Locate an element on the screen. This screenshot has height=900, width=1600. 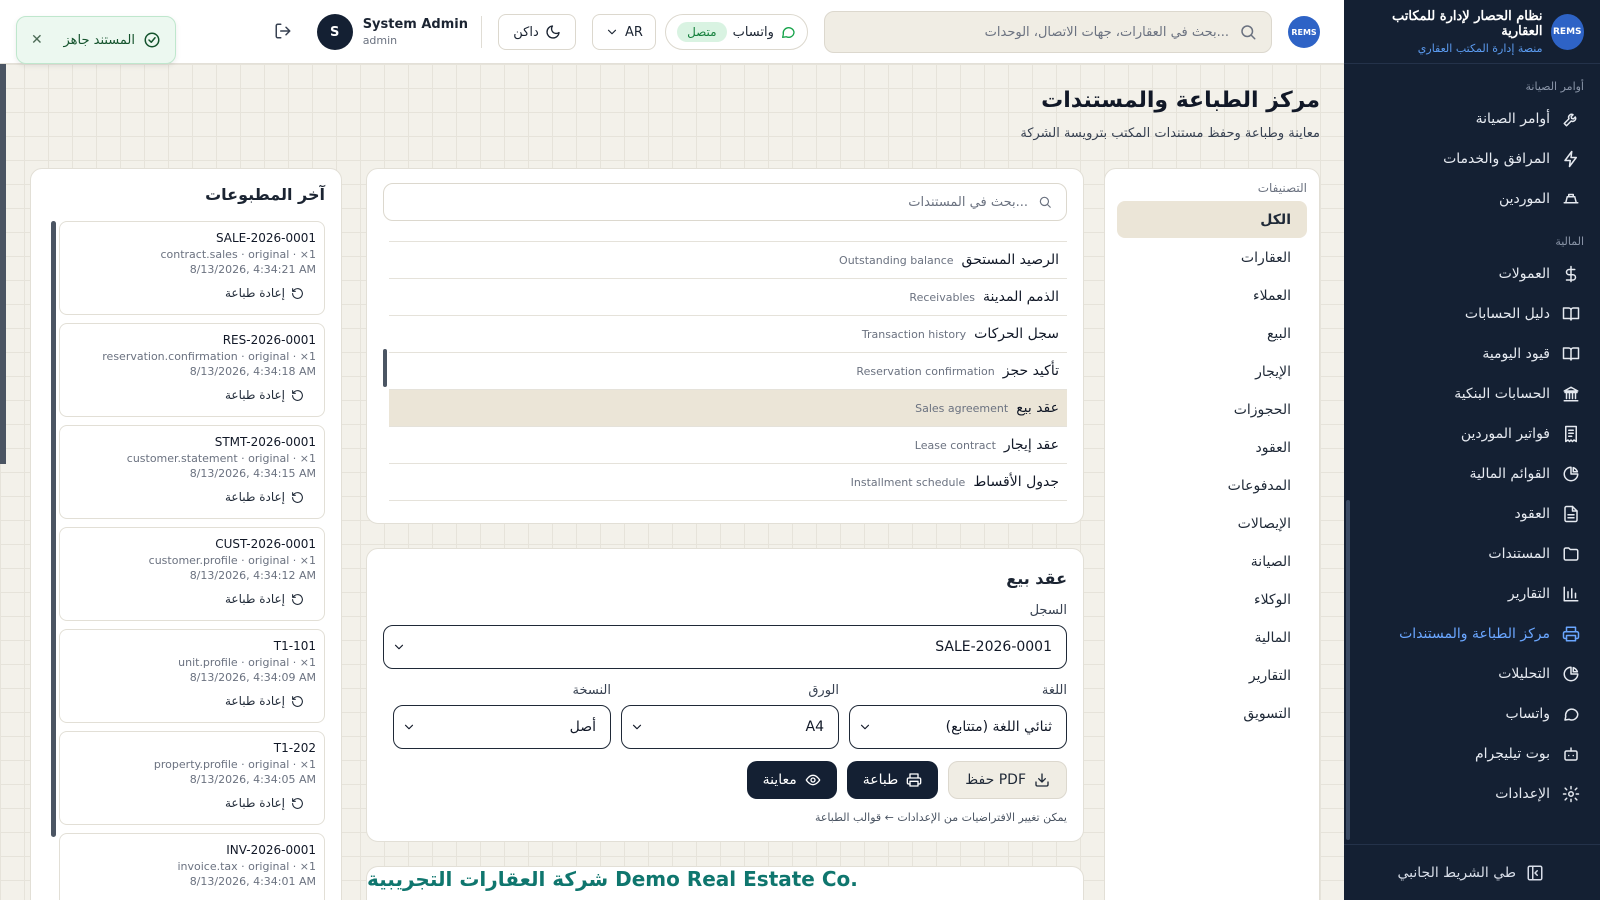
sidebar-item: دليل الحسابات is located at coordinates (1472, 314).